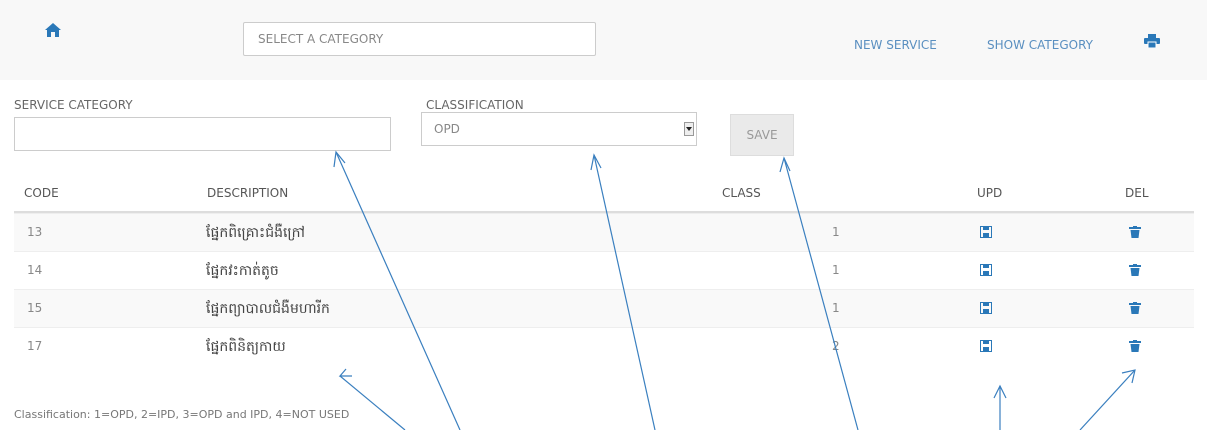  What do you see at coordinates (255, 233) in the screenshot?
I see `row-description: ផ្នែកពិគ្រោះជំងឺក្រៅ` at bounding box center [255, 233].